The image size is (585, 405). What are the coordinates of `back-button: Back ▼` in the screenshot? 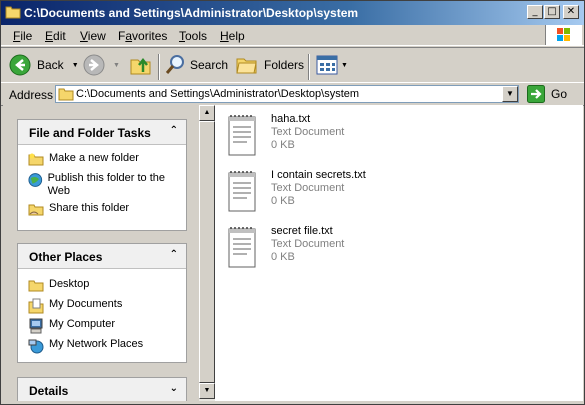 It's located at (44, 65).